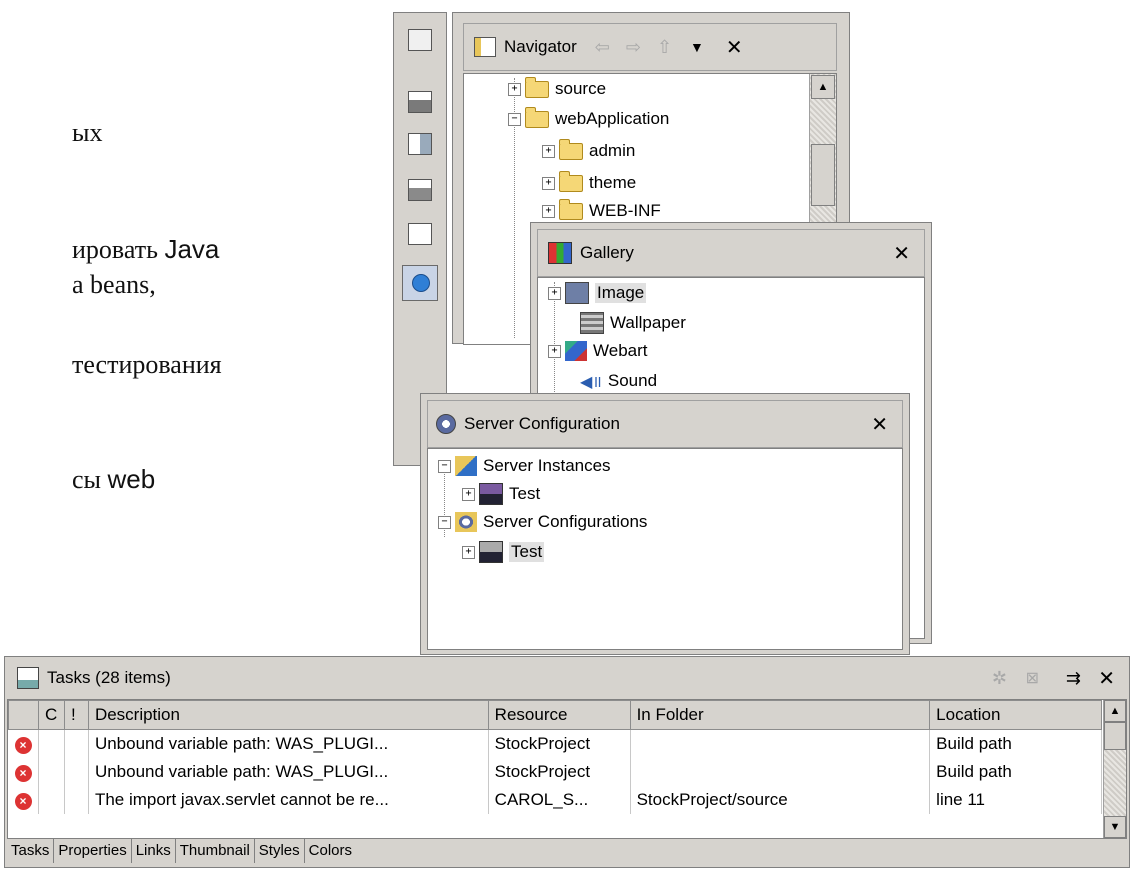  Describe the element at coordinates (625, 323) in the screenshot. I see `tree-node-wallpaper: Wallpaper` at that location.